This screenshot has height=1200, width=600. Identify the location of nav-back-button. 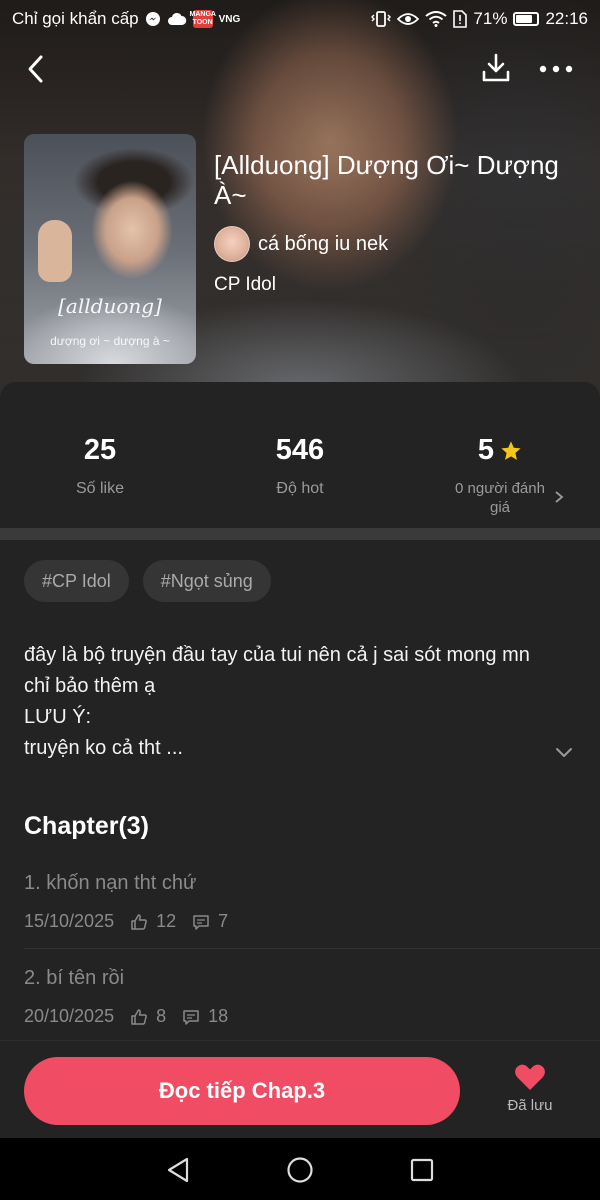
(178, 1170).